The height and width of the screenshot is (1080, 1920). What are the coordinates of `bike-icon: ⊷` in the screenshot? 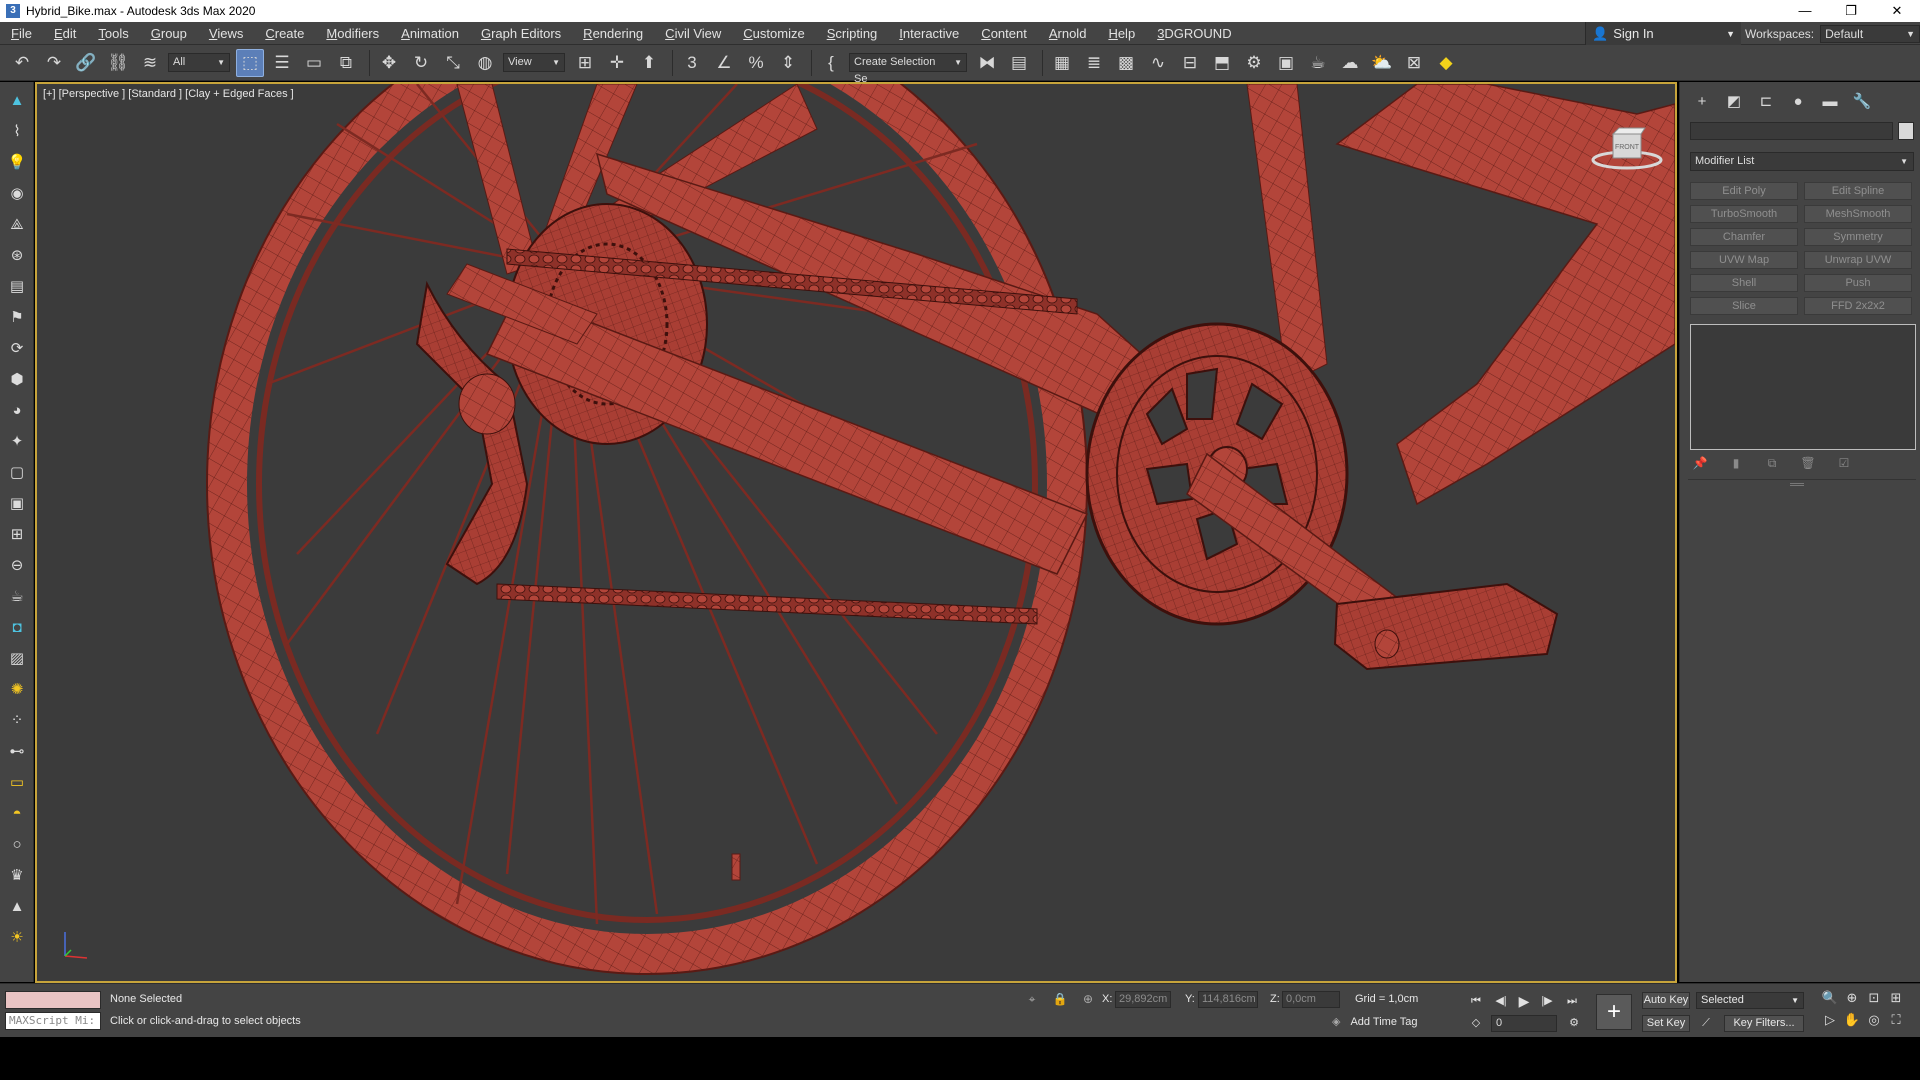 It's located at (17, 751).